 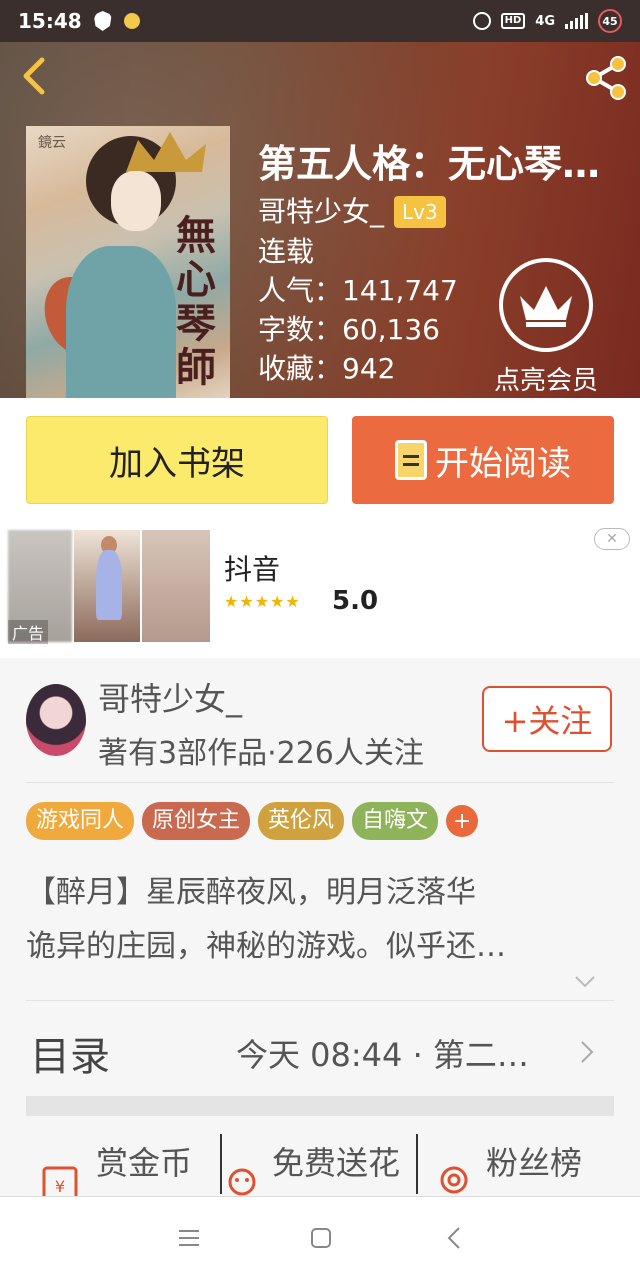 What do you see at coordinates (252, 569) in the screenshot?
I see `ad-app-name: 抖音` at bounding box center [252, 569].